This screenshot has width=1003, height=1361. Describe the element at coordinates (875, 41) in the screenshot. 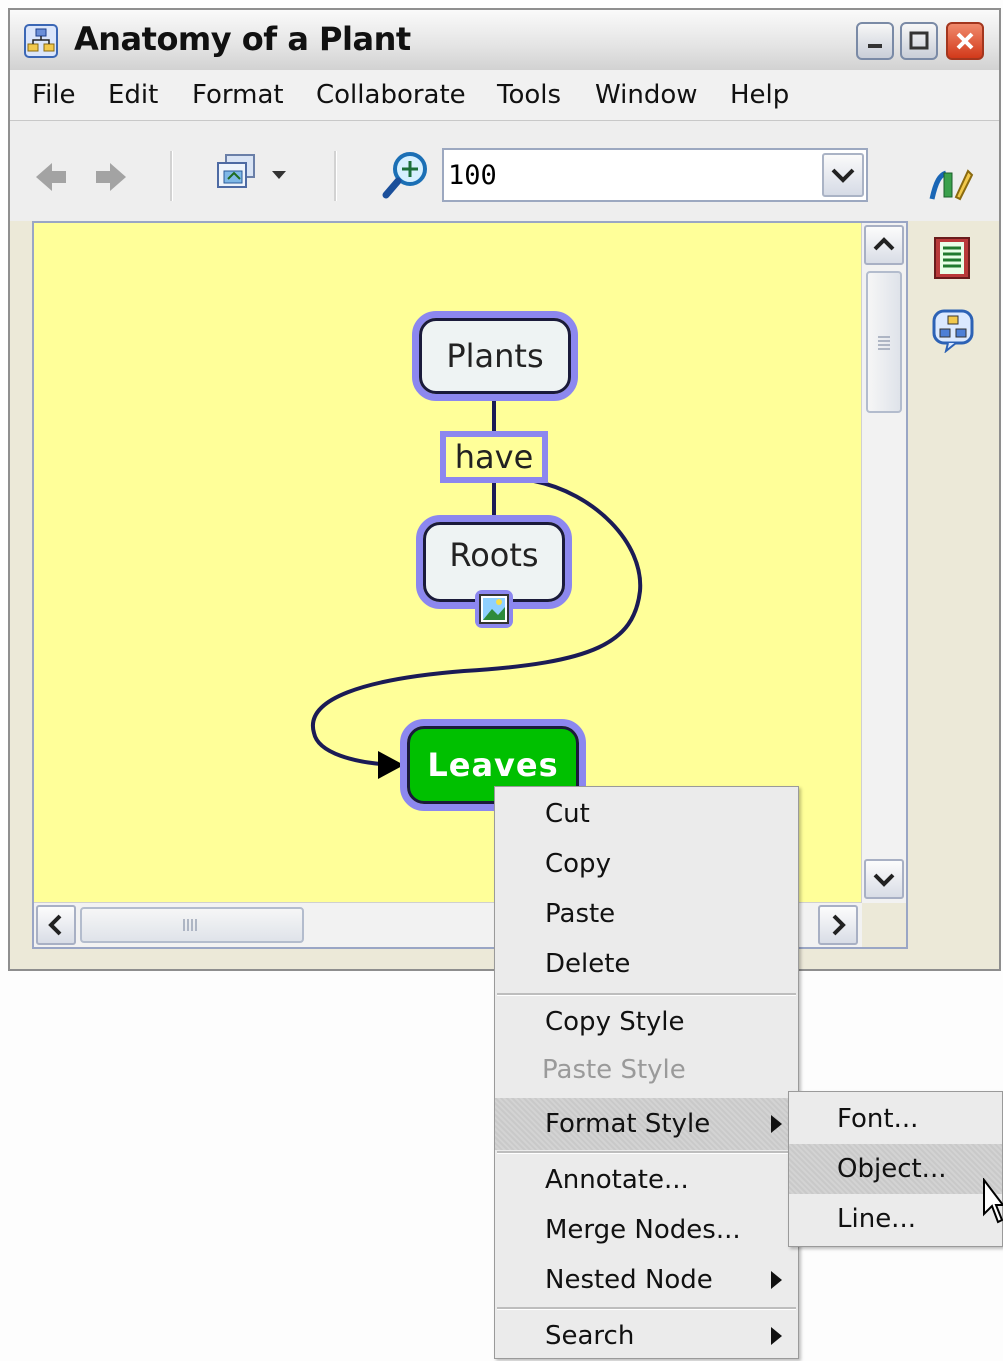

I see `minimize-button` at that location.